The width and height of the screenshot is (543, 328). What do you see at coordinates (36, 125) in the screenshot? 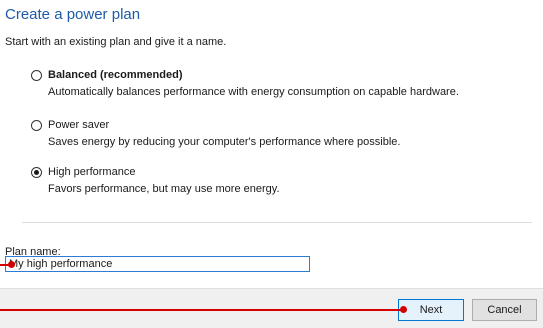
I see `radio-power-saver` at bounding box center [36, 125].